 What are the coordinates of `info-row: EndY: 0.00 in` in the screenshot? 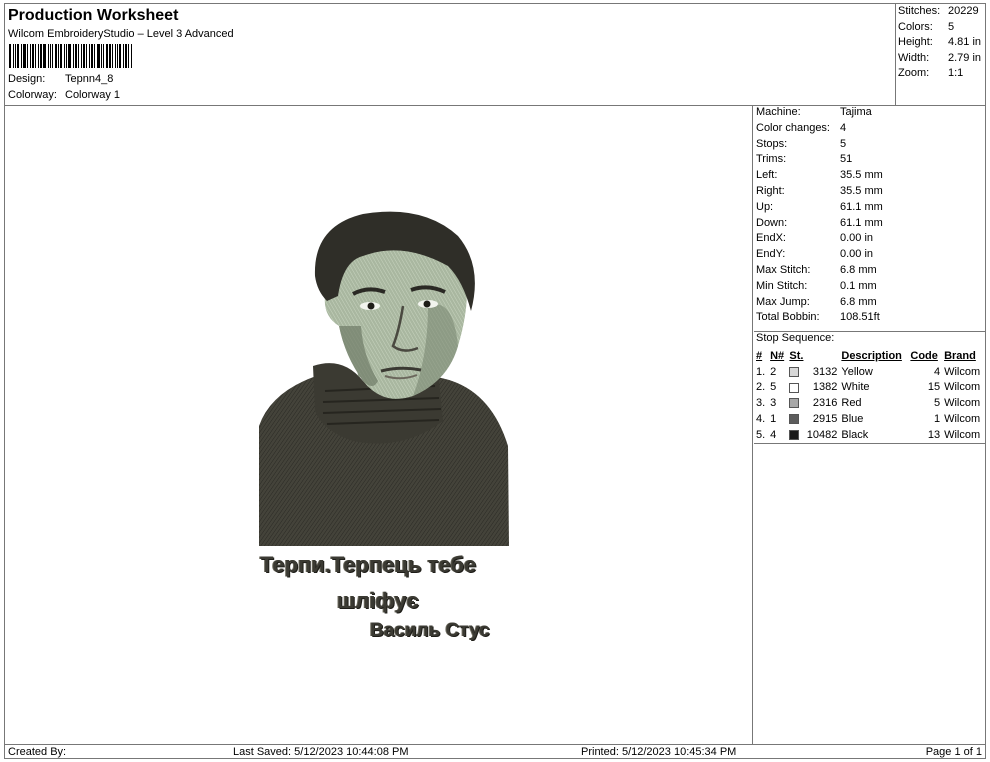 It's located at (815, 254).